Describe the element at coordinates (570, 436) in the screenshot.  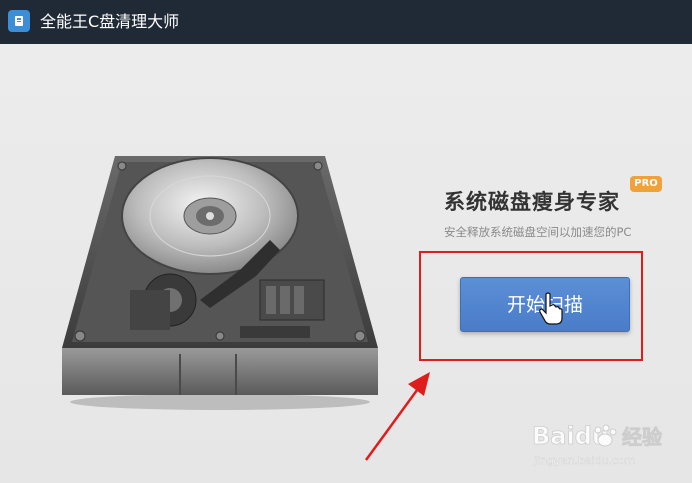
I see `watermark-brand: Baidu` at that location.